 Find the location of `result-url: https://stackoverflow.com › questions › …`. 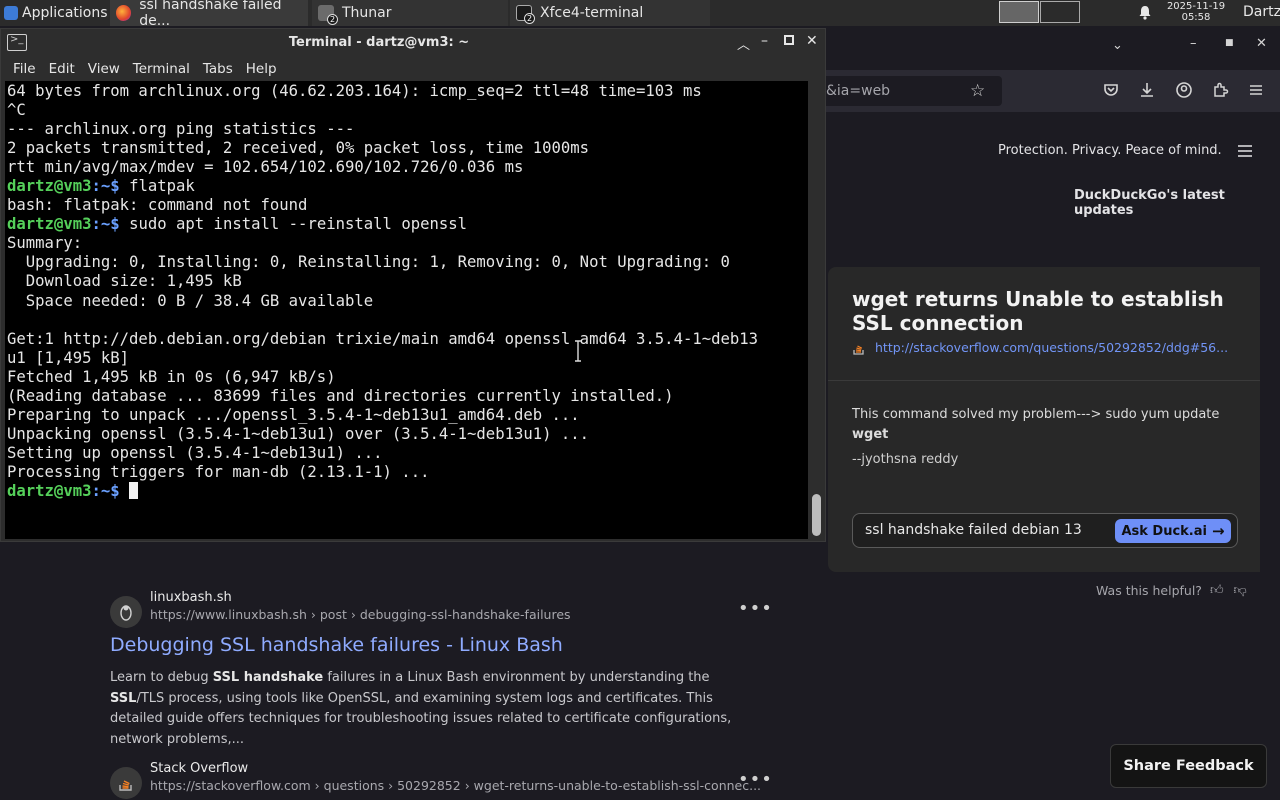

result-url: https://stackoverflow.com › questions › … is located at coordinates (455, 785).